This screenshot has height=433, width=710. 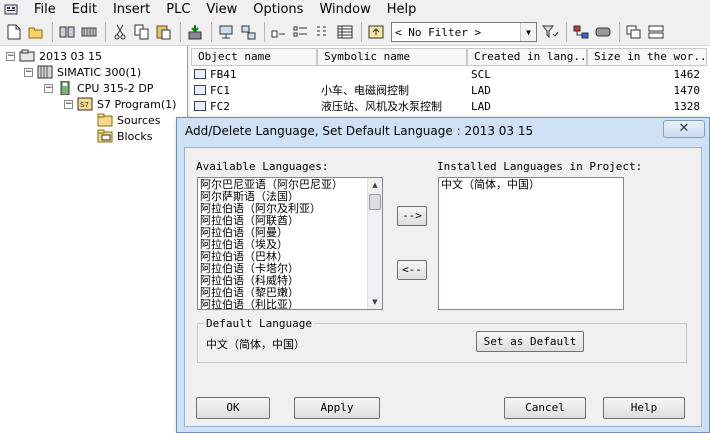 I want to click on tree-node-blocks: Blocks, so click(x=124, y=136).